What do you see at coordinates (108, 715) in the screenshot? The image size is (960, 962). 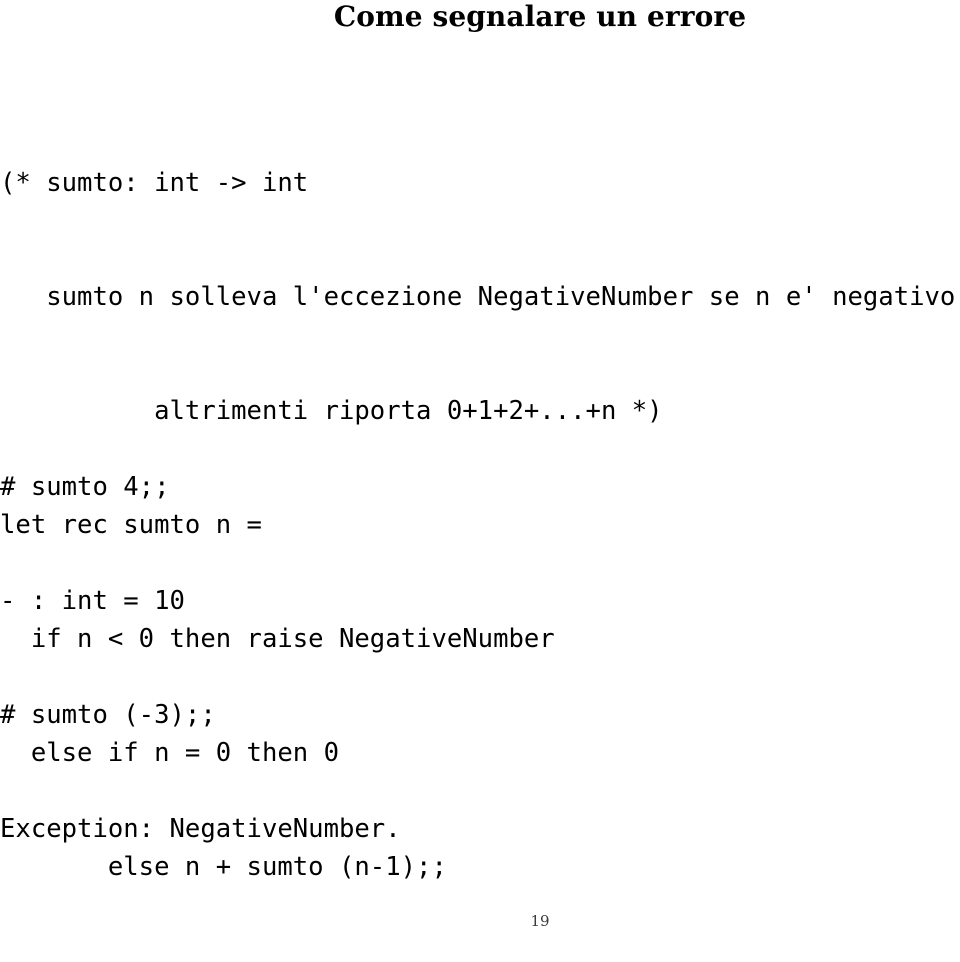 I see `session-line: # sumto (-3);;` at bounding box center [108, 715].